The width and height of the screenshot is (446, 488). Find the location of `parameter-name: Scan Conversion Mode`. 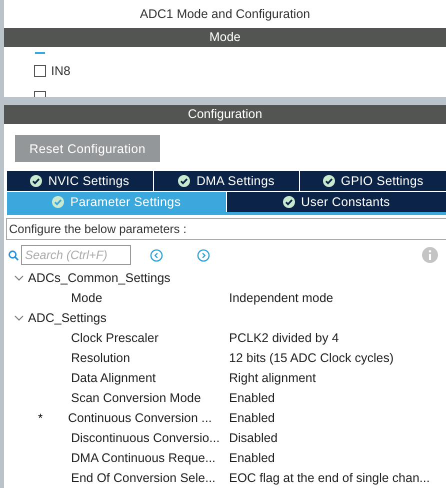

parameter-name: Scan Conversion Mode is located at coordinates (150, 398).